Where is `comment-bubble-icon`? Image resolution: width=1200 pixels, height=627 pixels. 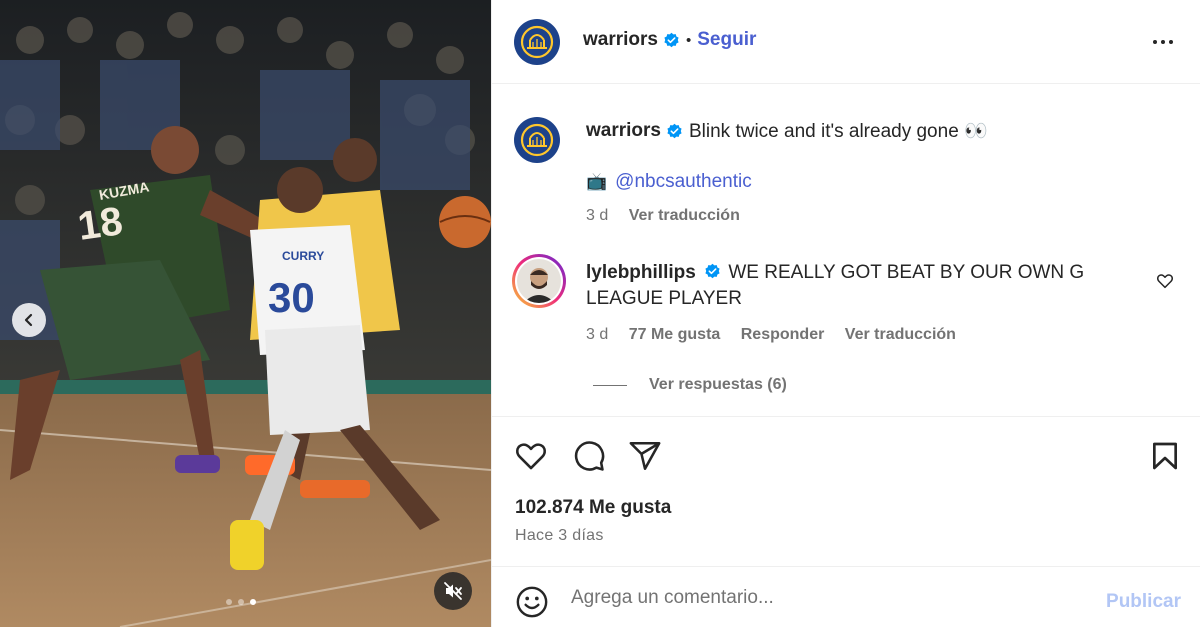 comment-bubble-icon is located at coordinates (589, 456).